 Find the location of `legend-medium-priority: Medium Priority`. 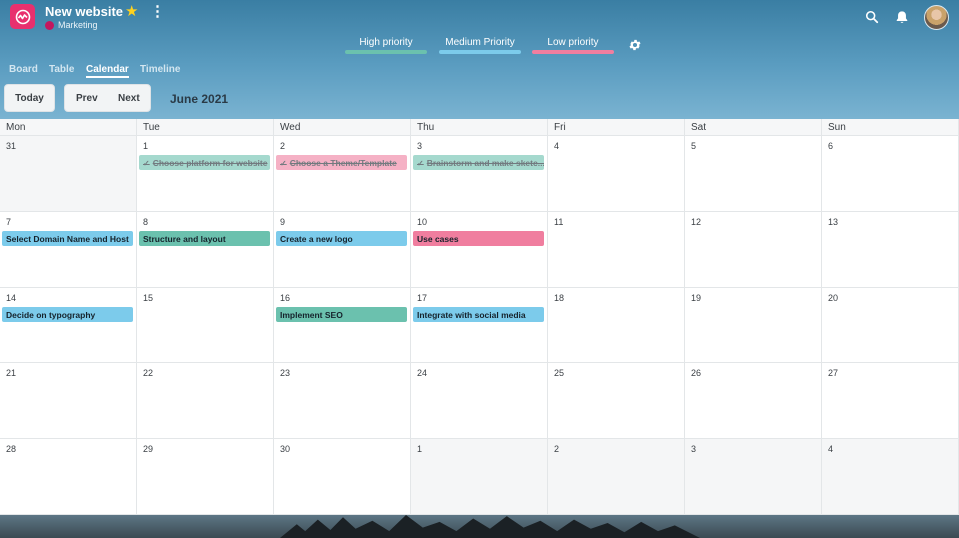

legend-medium-priority: Medium Priority is located at coordinates (480, 42).